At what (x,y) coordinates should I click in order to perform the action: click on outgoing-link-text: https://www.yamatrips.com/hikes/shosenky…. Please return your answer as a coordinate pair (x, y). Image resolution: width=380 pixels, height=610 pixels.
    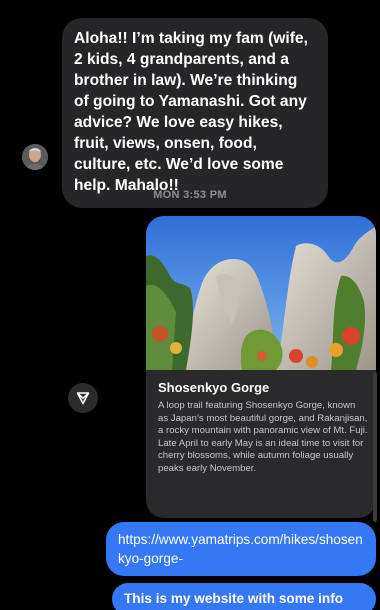
    Looking at the image, I should click on (240, 549).